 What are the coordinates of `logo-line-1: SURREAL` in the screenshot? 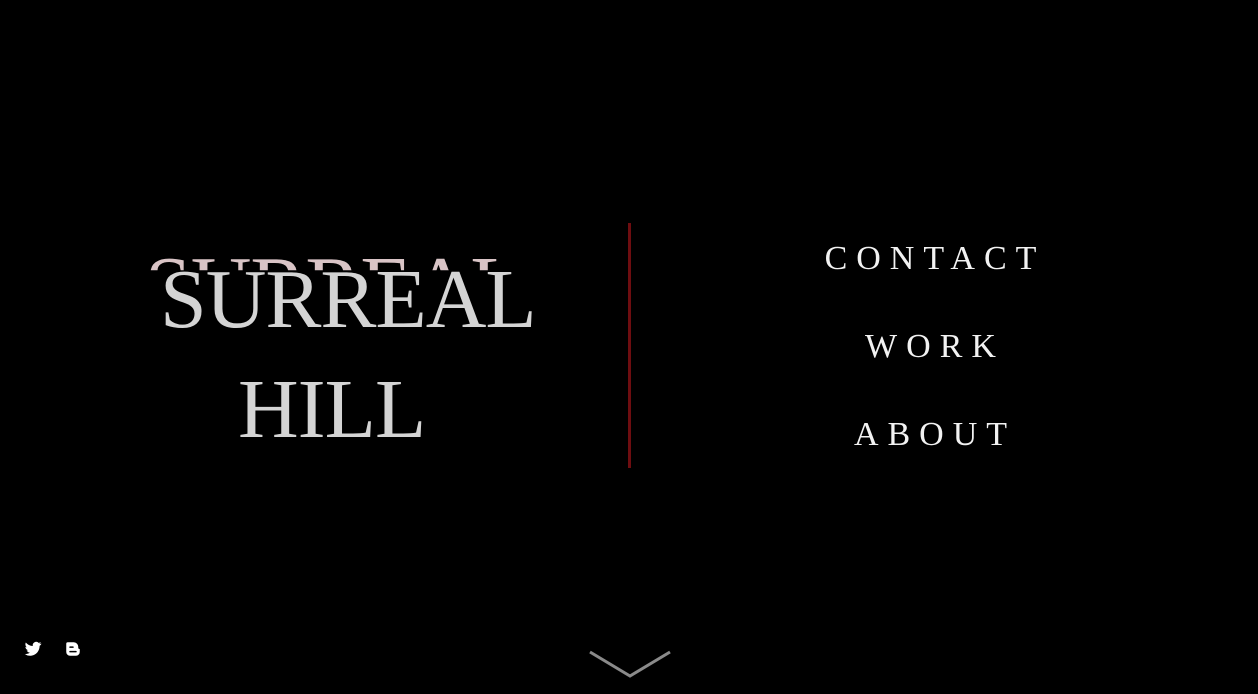 It's located at (348, 299).